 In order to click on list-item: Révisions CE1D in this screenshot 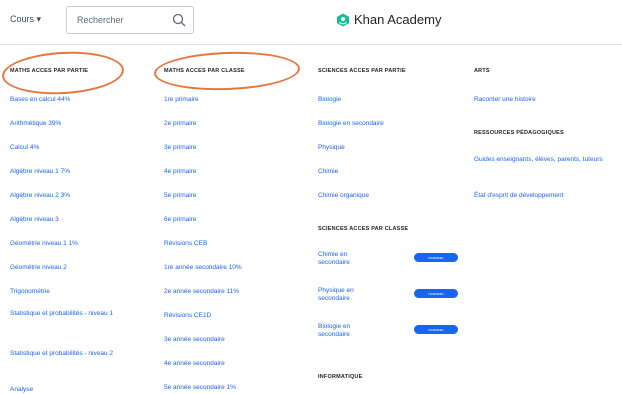, I will do `click(231, 316)`.